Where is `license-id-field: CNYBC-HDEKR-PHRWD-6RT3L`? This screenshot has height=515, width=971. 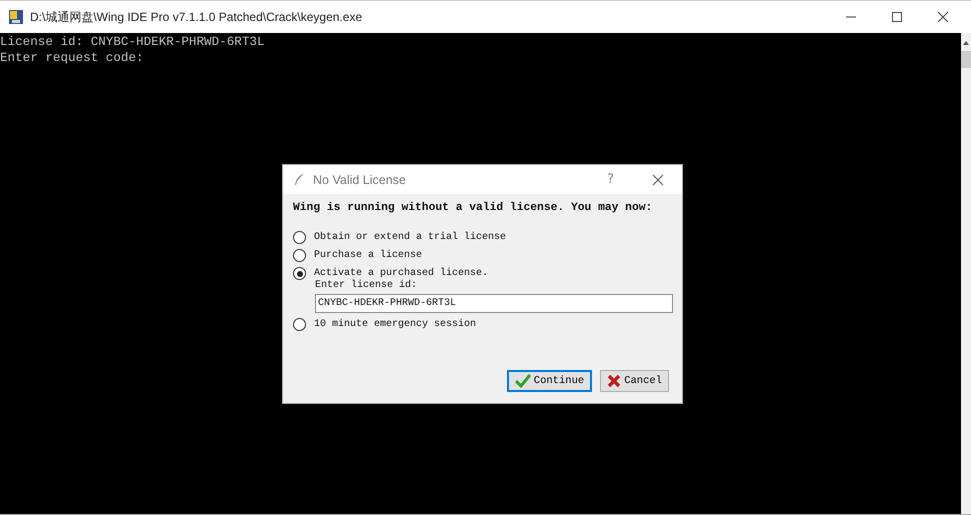
license-id-field: CNYBC-HDEKR-PHRWD-6RT3L is located at coordinates (494, 303).